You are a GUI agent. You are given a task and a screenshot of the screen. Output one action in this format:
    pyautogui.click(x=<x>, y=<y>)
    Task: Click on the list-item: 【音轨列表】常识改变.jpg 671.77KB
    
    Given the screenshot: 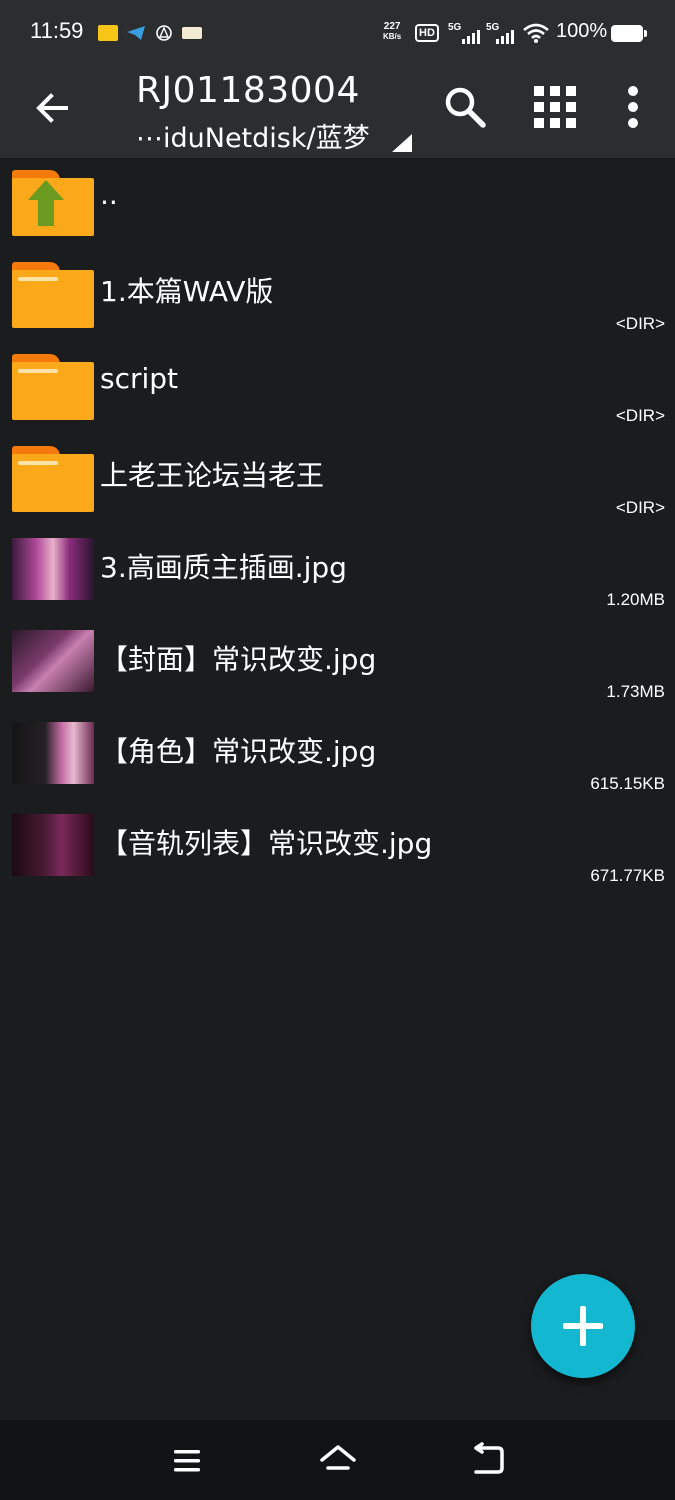 What is the action you would take?
    pyautogui.click(x=337, y=848)
    